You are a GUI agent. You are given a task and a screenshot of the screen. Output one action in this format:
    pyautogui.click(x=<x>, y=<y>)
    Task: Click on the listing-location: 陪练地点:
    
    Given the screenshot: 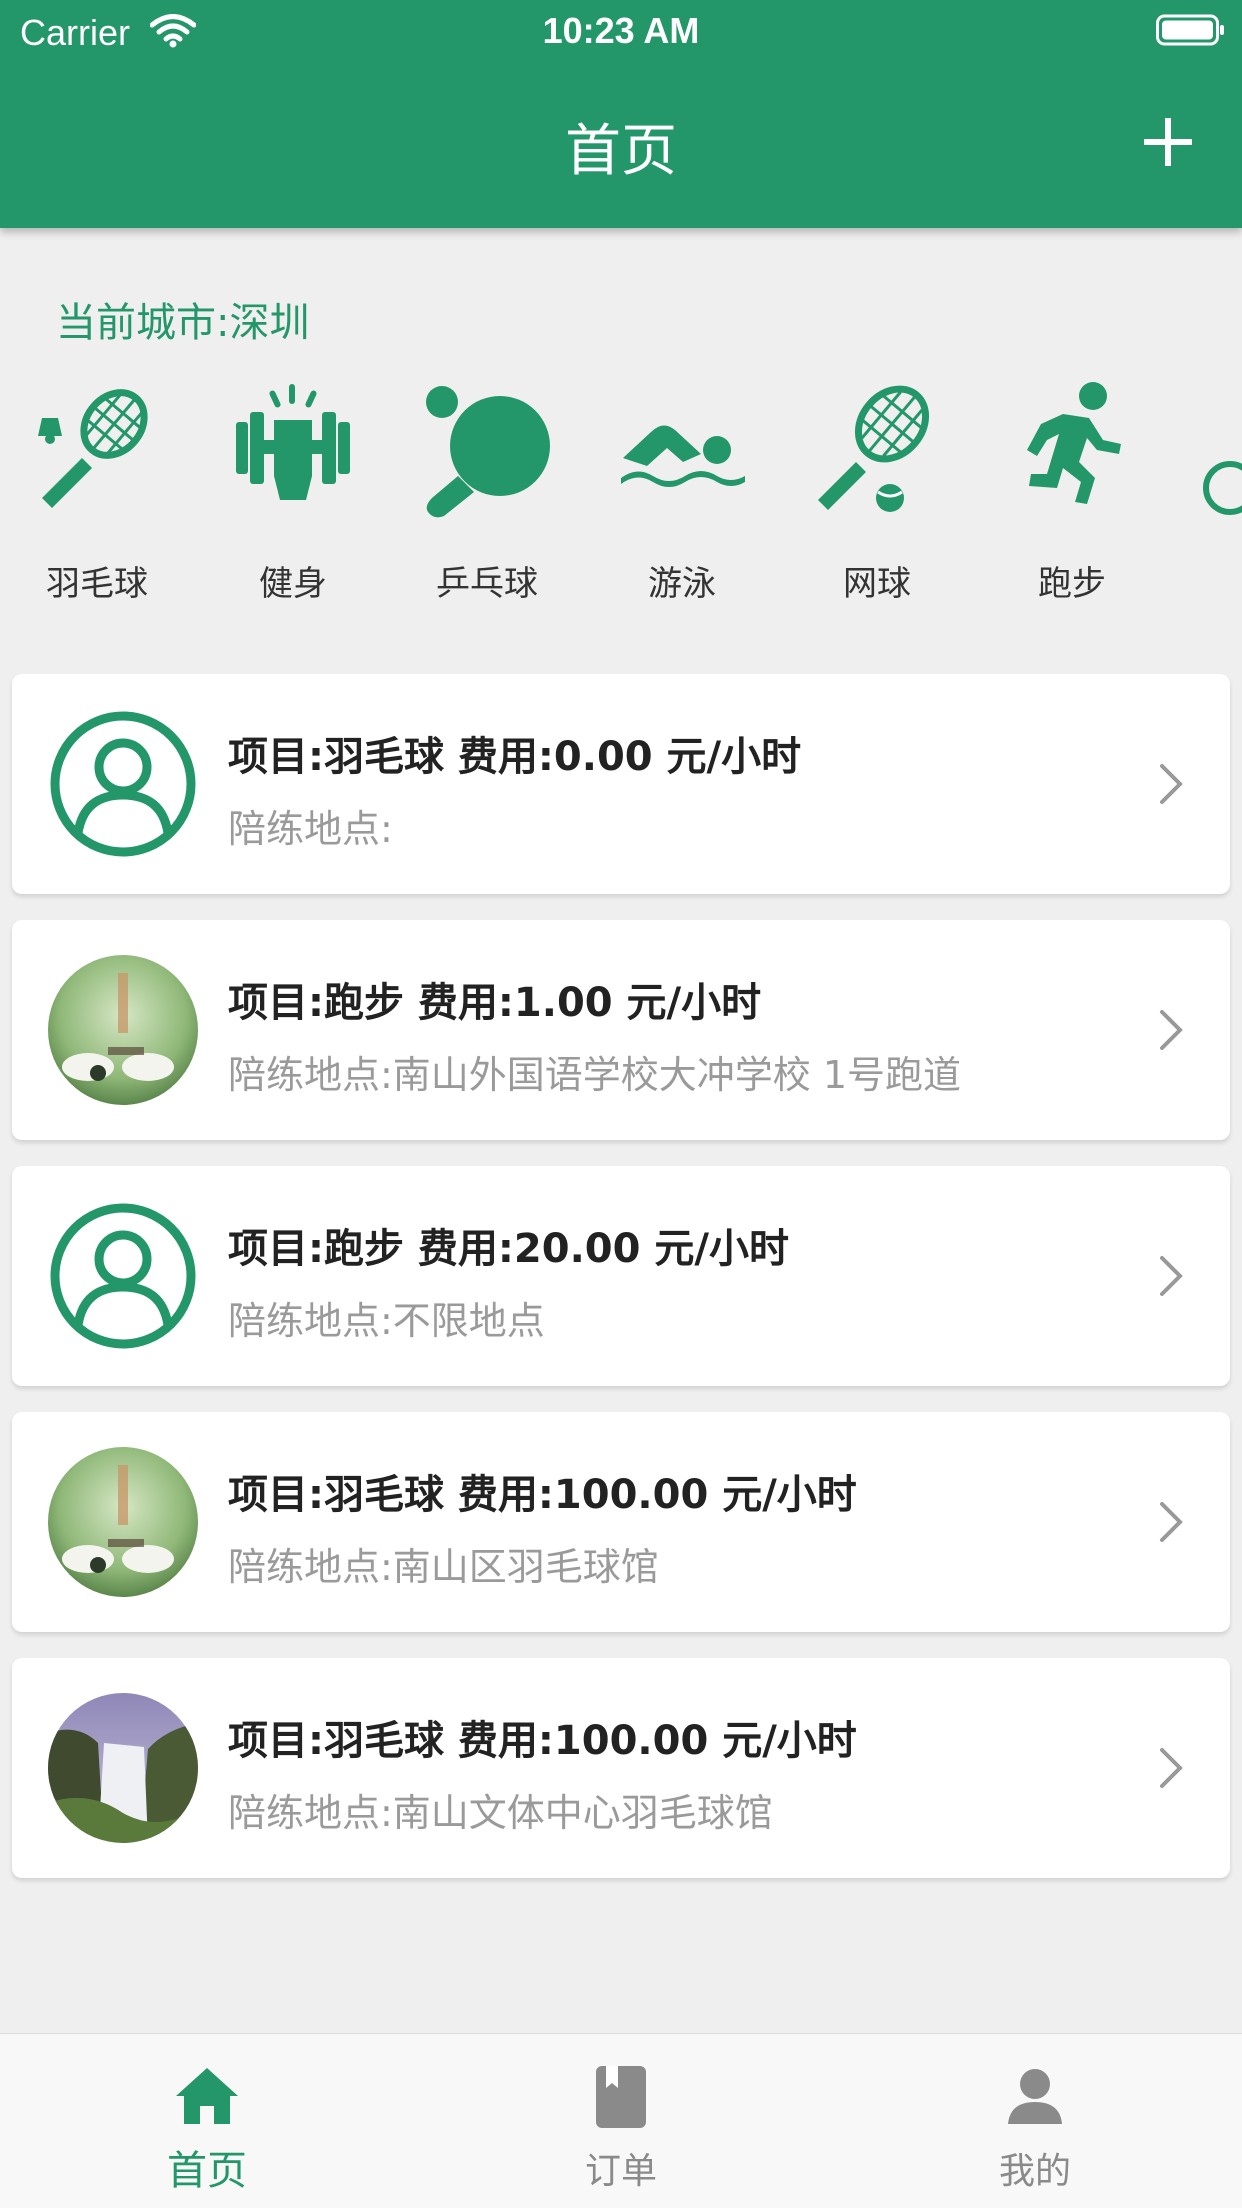 What is the action you would take?
    pyautogui.click(x=310, y=829)
    